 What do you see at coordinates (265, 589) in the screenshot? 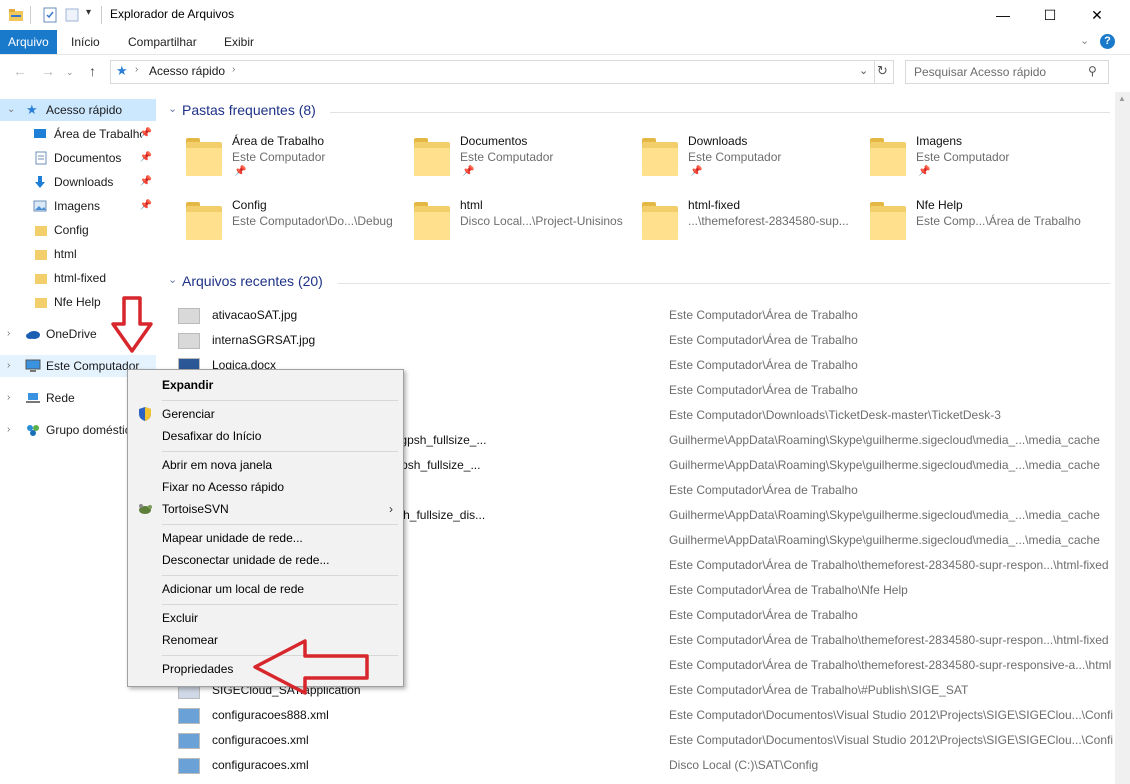
I see `menu-item-adicionar-local-rede: Adicionar um local de rede` at bounding box center [265, 589].